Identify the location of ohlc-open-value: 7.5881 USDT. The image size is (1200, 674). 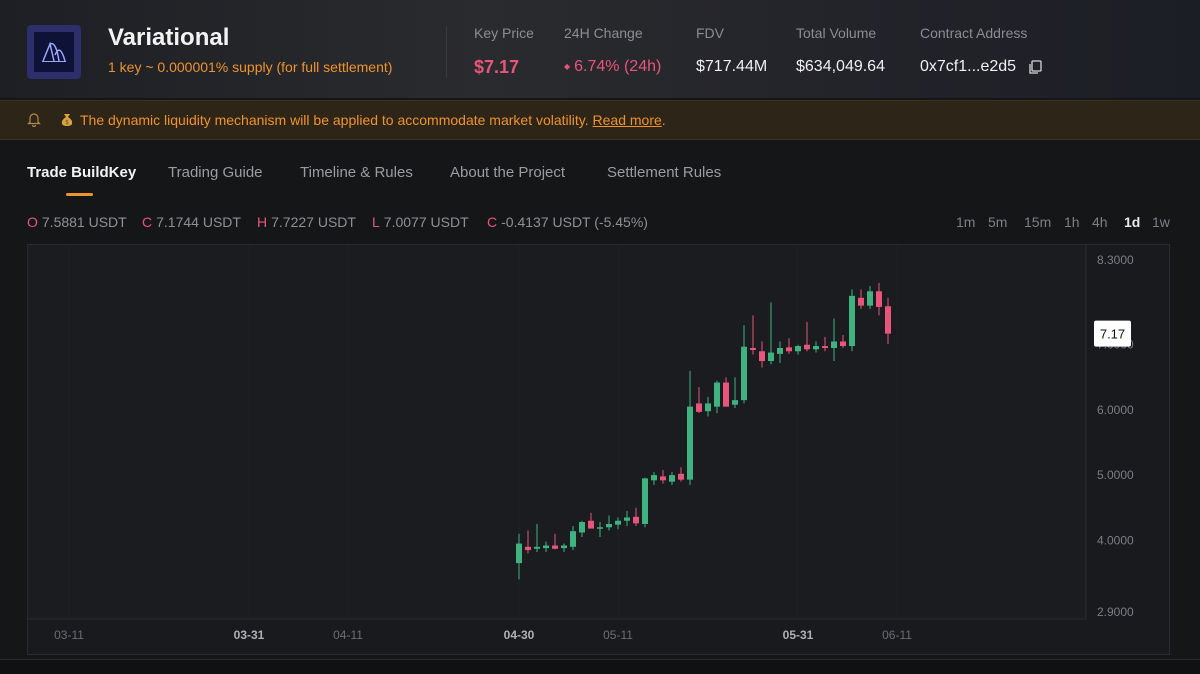
(84, 222).